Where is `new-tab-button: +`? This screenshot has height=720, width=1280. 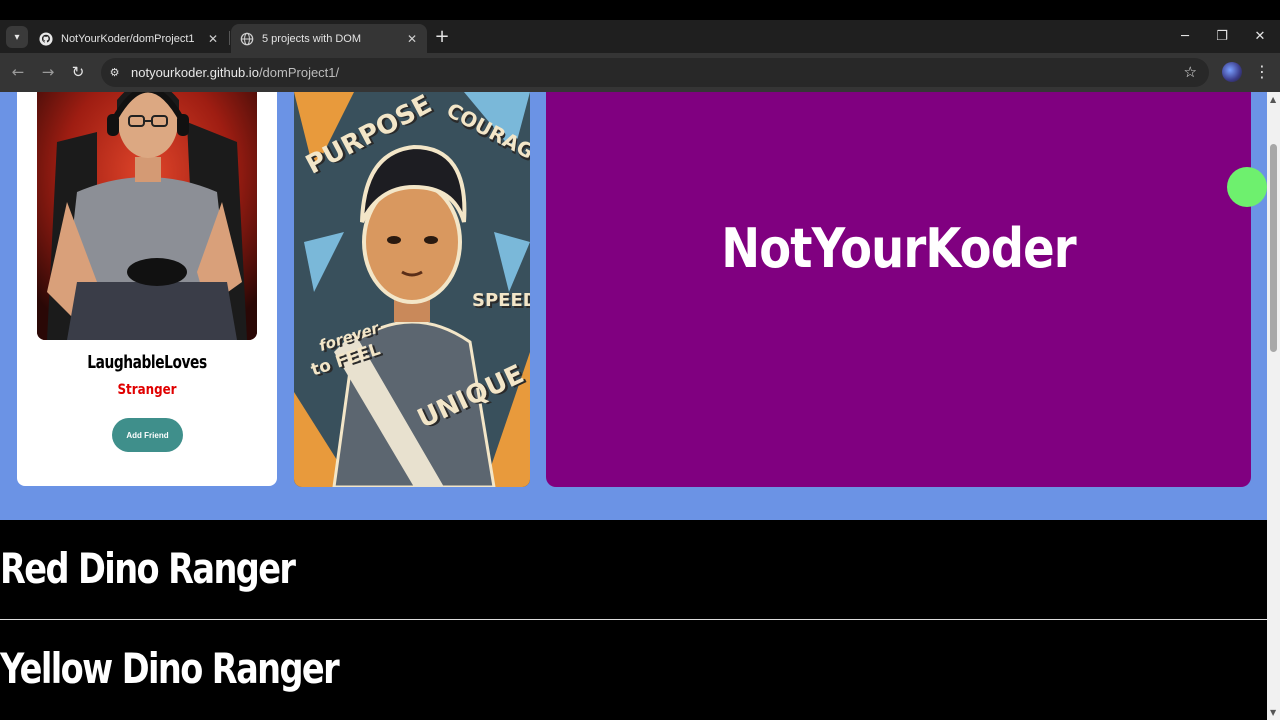 new-tab-button: + is located at coordinates (442, 38).